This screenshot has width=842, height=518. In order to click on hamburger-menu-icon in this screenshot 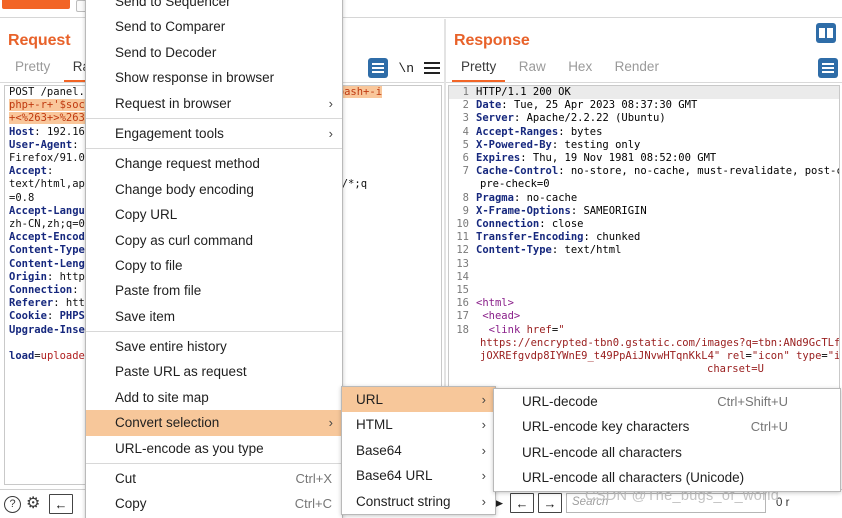, I will do `click(432, 68)`.